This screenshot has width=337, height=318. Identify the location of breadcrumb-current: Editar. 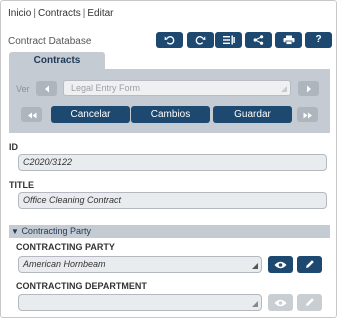
(100, 13).